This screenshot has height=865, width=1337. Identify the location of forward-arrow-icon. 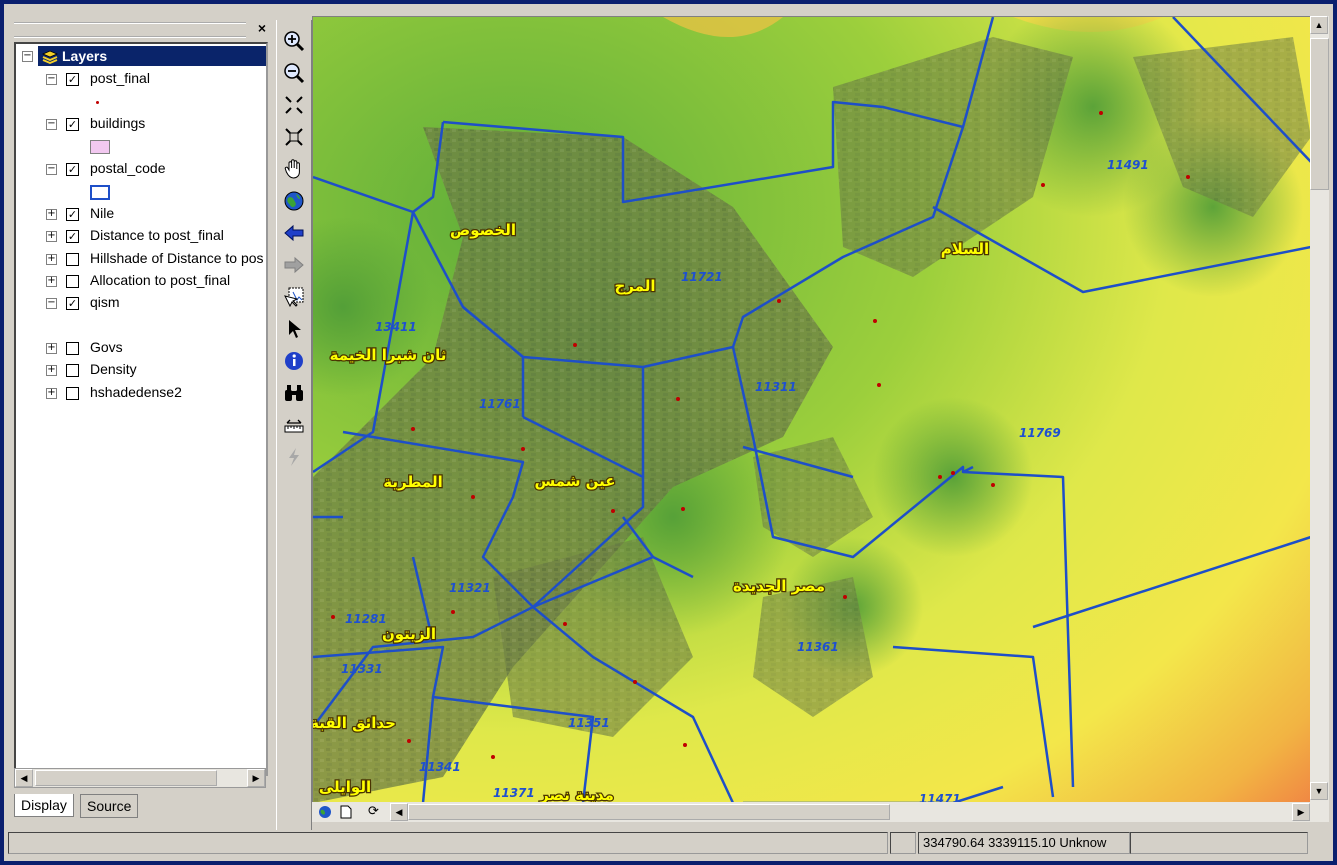
(294, 265).